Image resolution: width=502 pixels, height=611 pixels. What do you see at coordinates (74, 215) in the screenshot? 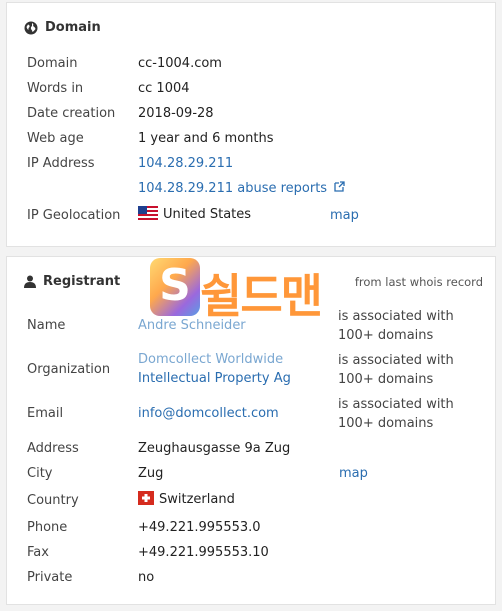
I see `ip-geolocation-label: IP Geolocation` at bounding box center [74, 215].